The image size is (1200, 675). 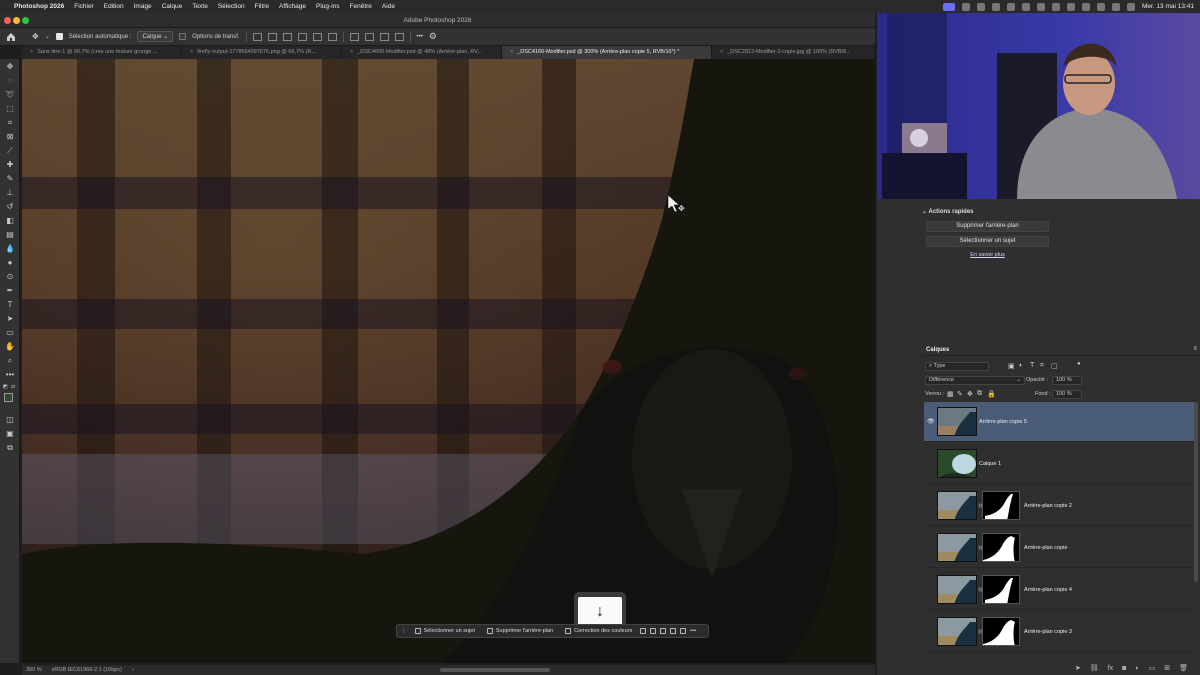 What do you see at coordinates (979, 394) in the screenshot?
I see `lock-artboard-icon: ⧉` at bounding box center [979, 394].